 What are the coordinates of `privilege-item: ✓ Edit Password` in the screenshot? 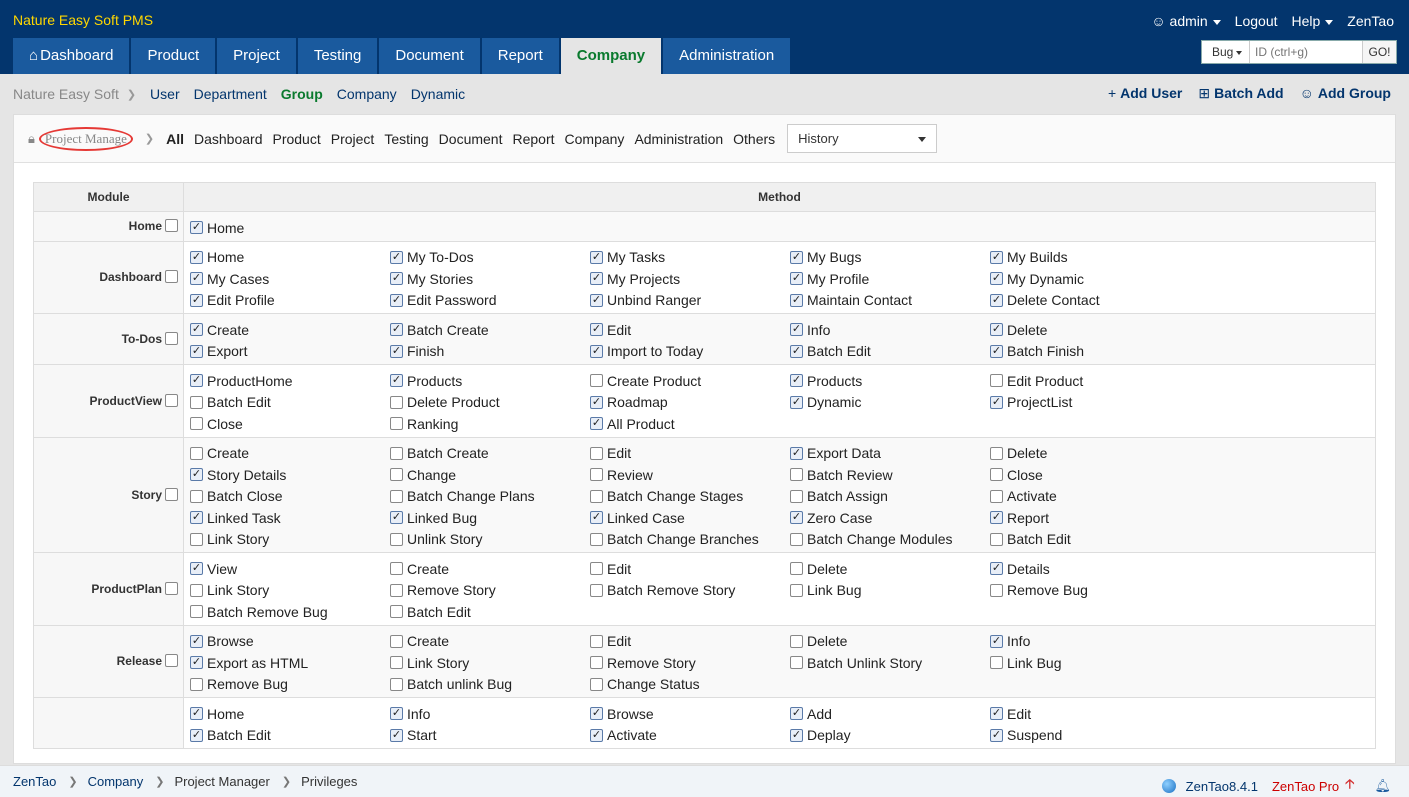 It's located at (490, 301).